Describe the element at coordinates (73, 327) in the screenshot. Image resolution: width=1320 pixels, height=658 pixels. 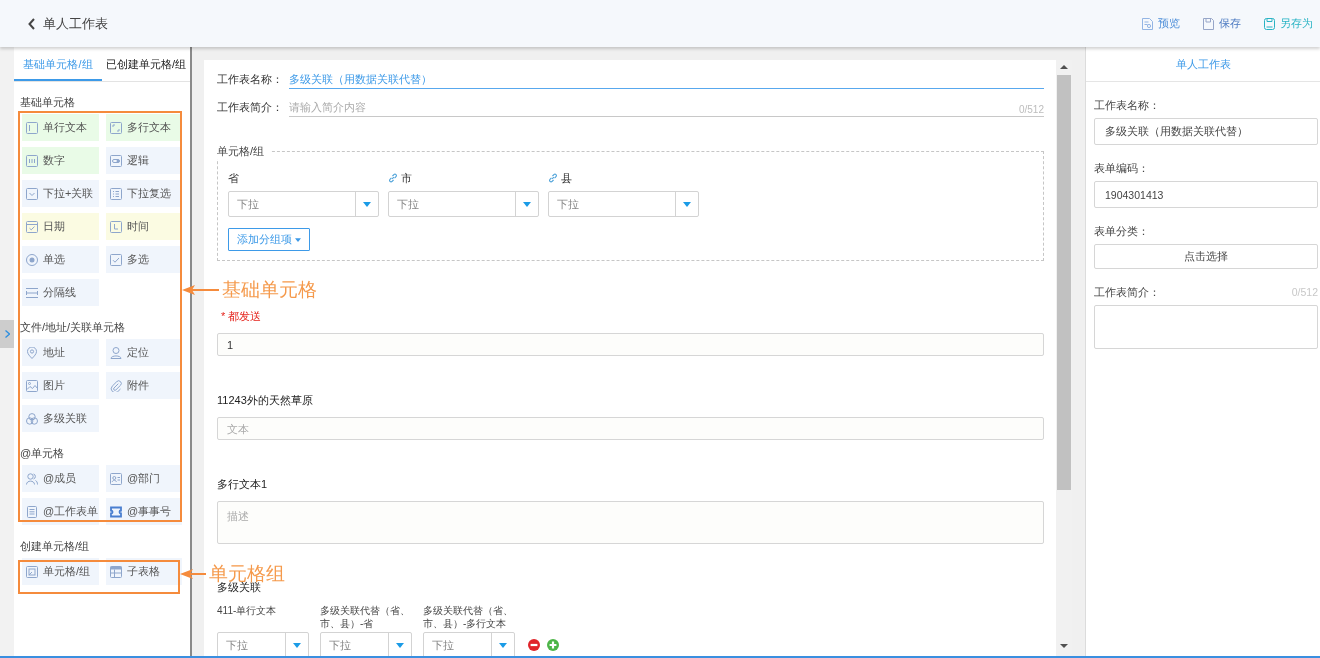
I see `section-title: 文件/地址/关联单元格` at that location.